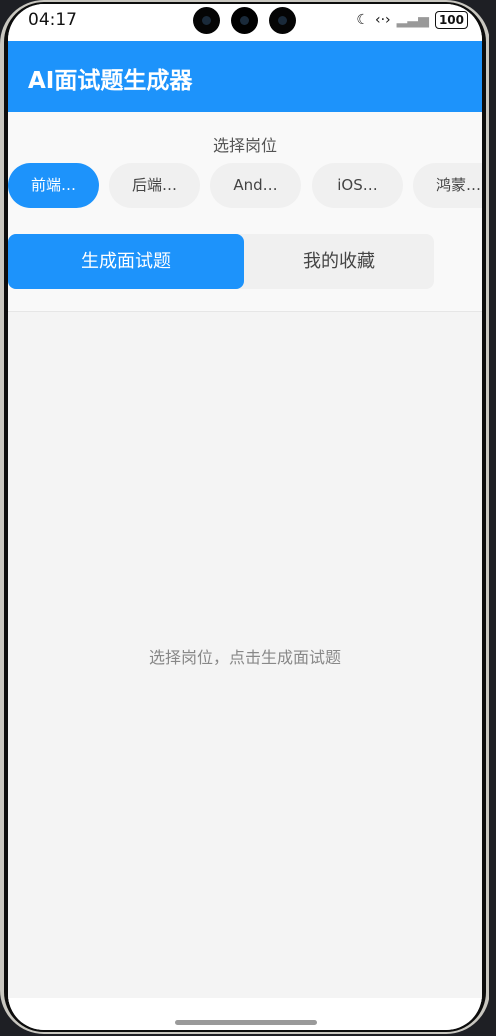 This screenshot has height=1036, width=496. Describe the element at coordinates (126, 261) in the screenshot. I see `tab-generate: 生成面试题` at that location.